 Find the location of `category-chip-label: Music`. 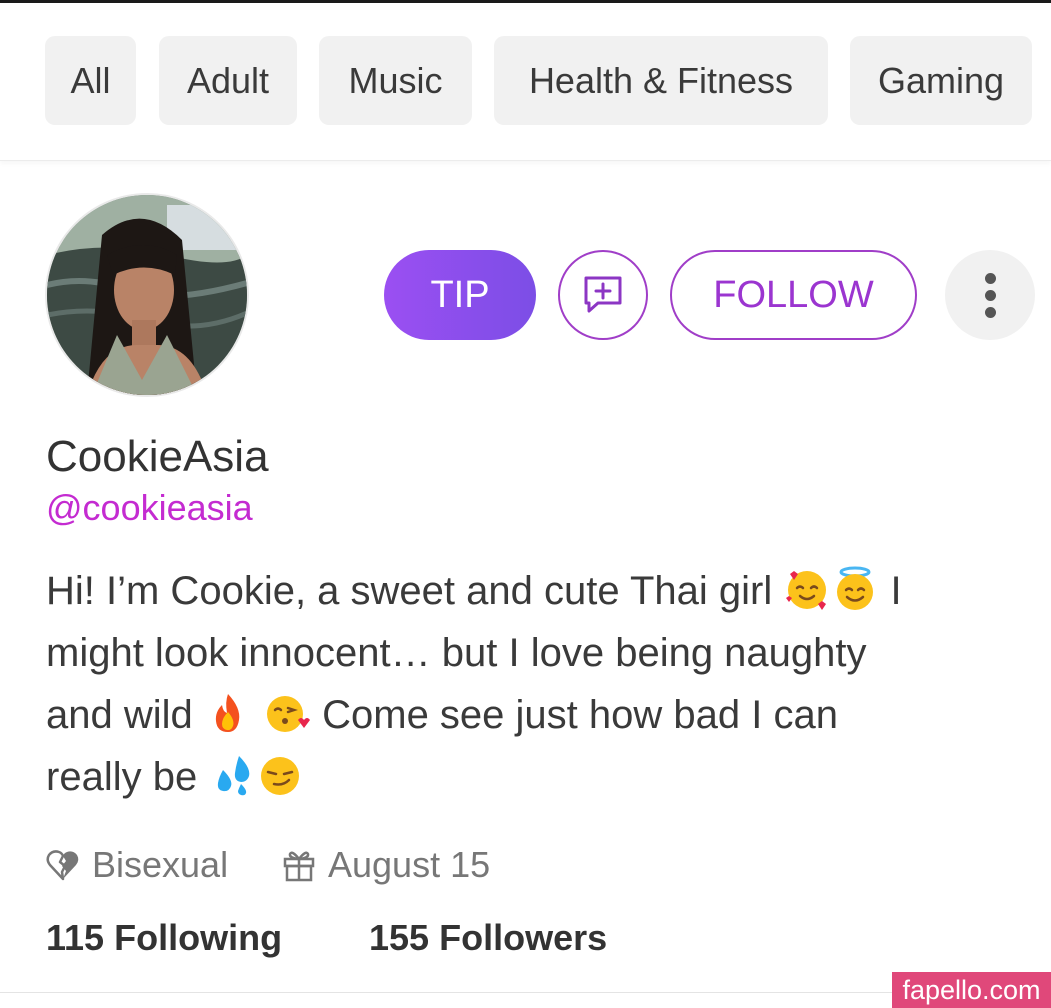

category-chip-label: Music is located at coordinates (395, 80).